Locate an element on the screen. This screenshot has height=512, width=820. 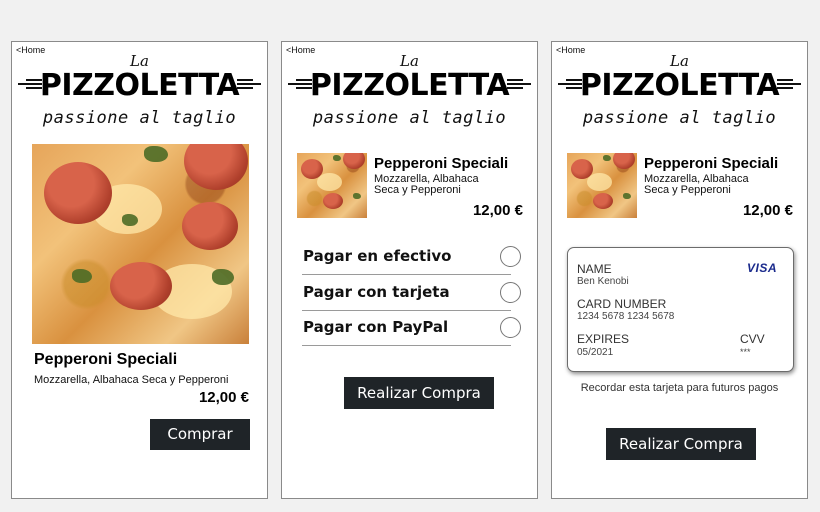
card-name-label: NAME is located at coordinates (594, 269).